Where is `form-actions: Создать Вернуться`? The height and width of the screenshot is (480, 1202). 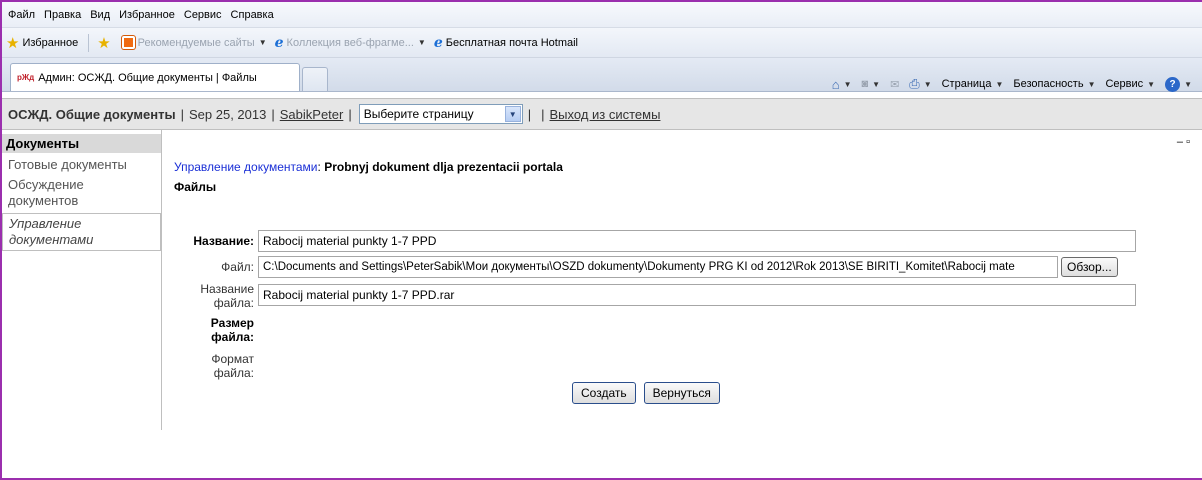 form-actions: Создать Вернуться is located at coordinates (646, 393).